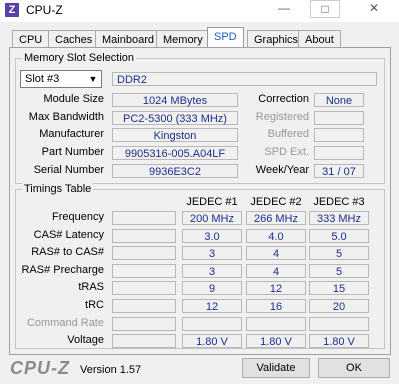  Describe the element at coordinates (339, 135) in the screenshot. I see `buffered-value` at that location.